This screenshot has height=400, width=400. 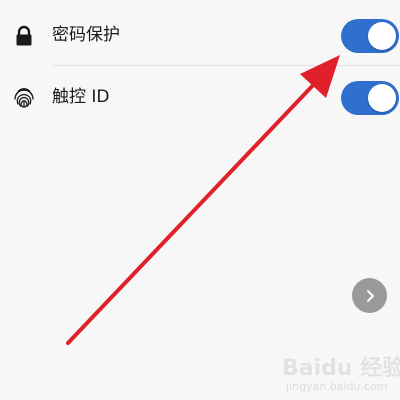 I want to click on watermark: Baidu 经验 jingyan.baidu.com, so click(x=341, y=370).